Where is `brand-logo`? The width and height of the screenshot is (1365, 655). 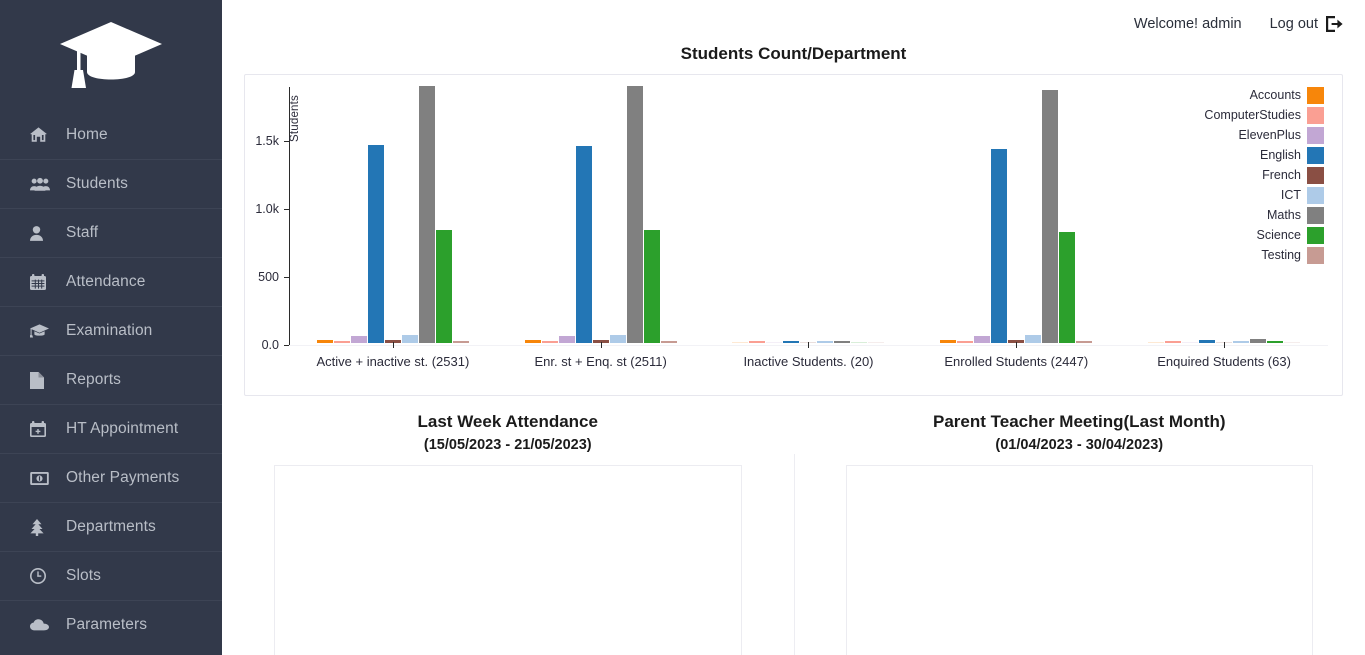 brand-logo is located at coordinates (111, 55).